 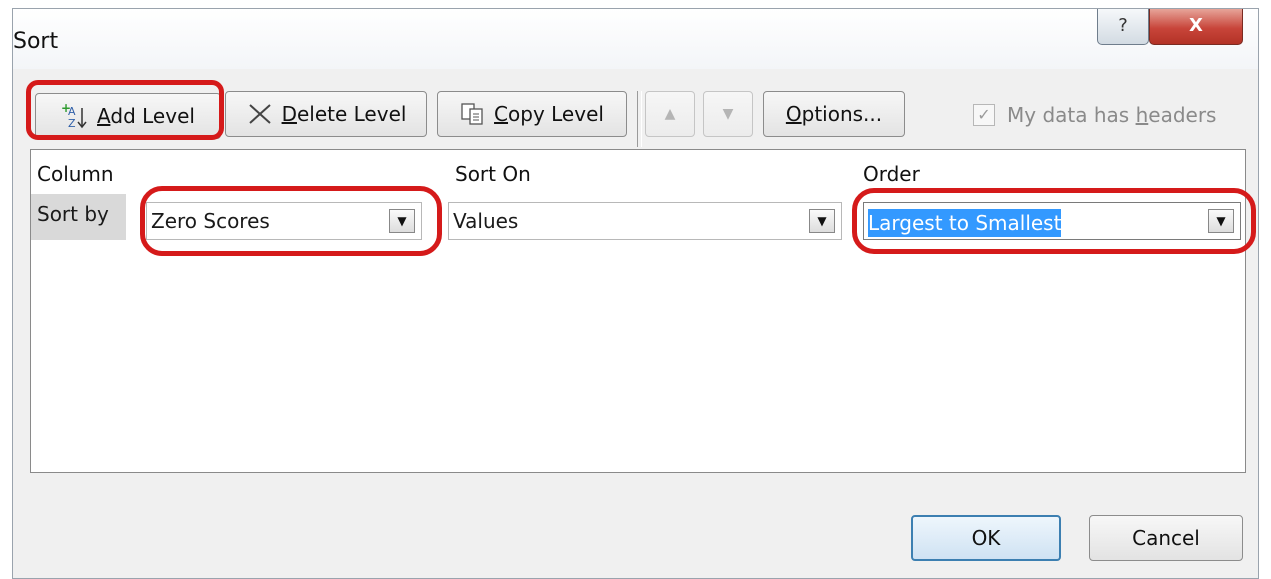 What do you see at coordinates (639, 119) in the screenshot?
I see `toolbar-separator` at bounding box center [639, 119].